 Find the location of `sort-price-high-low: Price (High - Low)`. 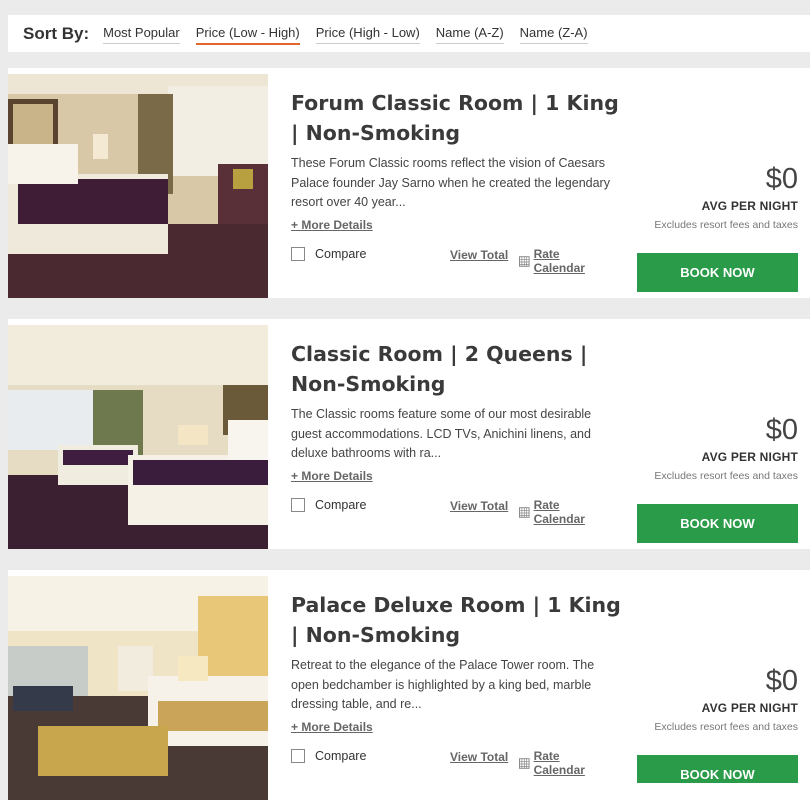

sort-price-high-low: Price (High - Low) is located at coordinates (367, 34).